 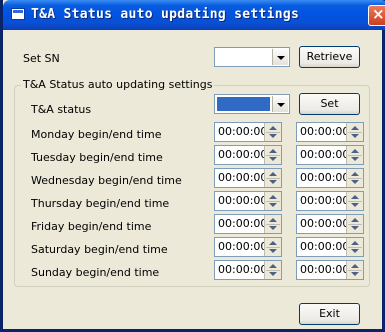 I want to click on day-label: Wednesday begin/end time, so click(x=106, y=180).